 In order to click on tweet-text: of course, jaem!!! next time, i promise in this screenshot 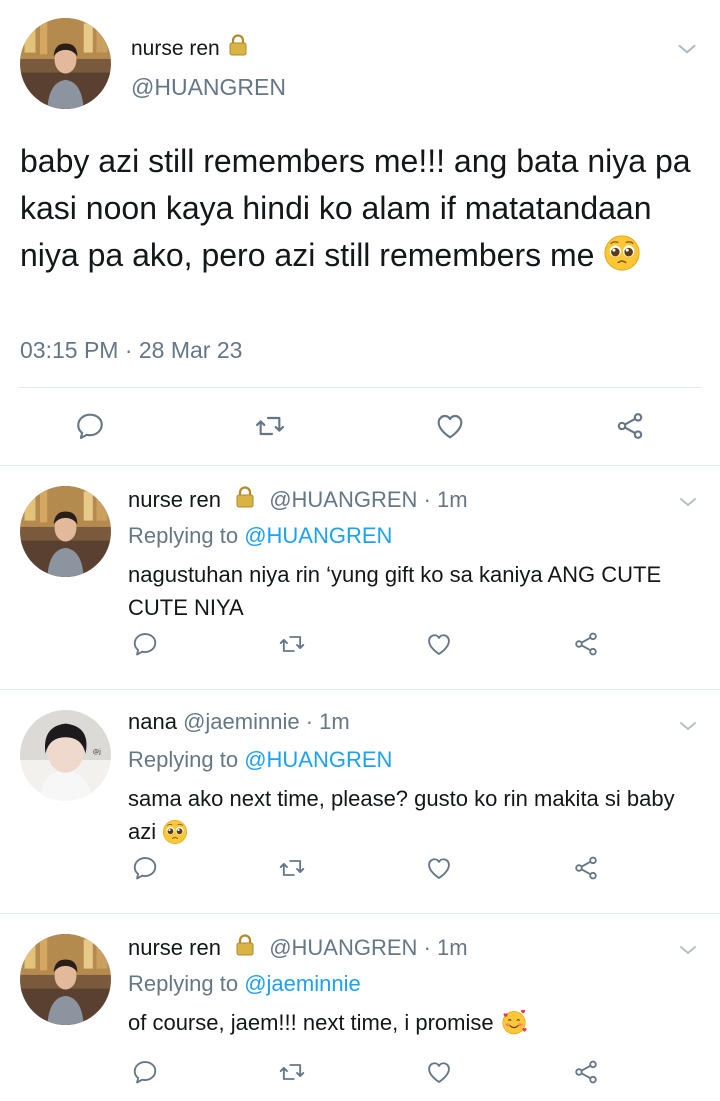, I will do `click(415, 1022)`.